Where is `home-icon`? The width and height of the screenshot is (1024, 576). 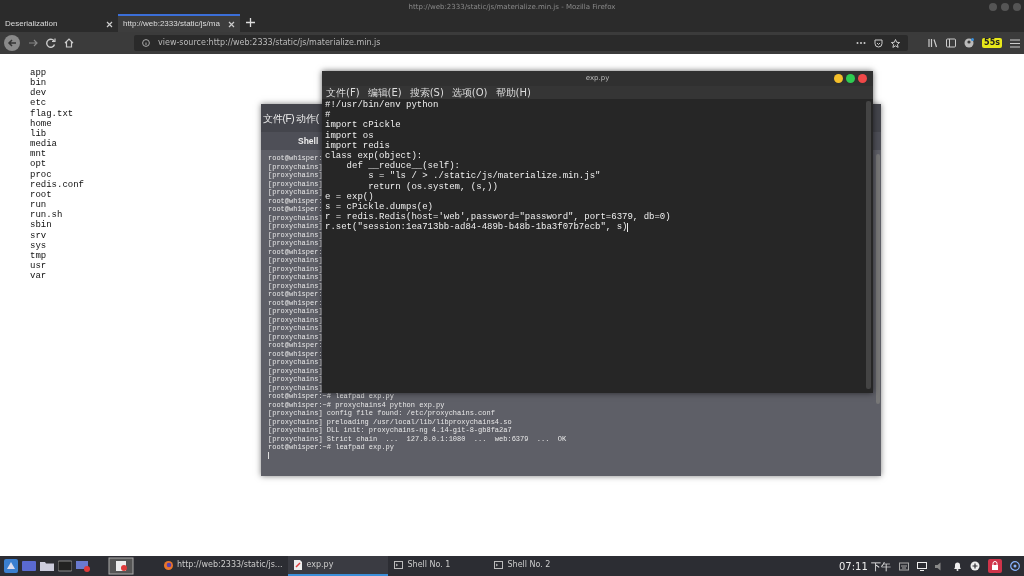 home-icon is located at coordinates (69, 43).